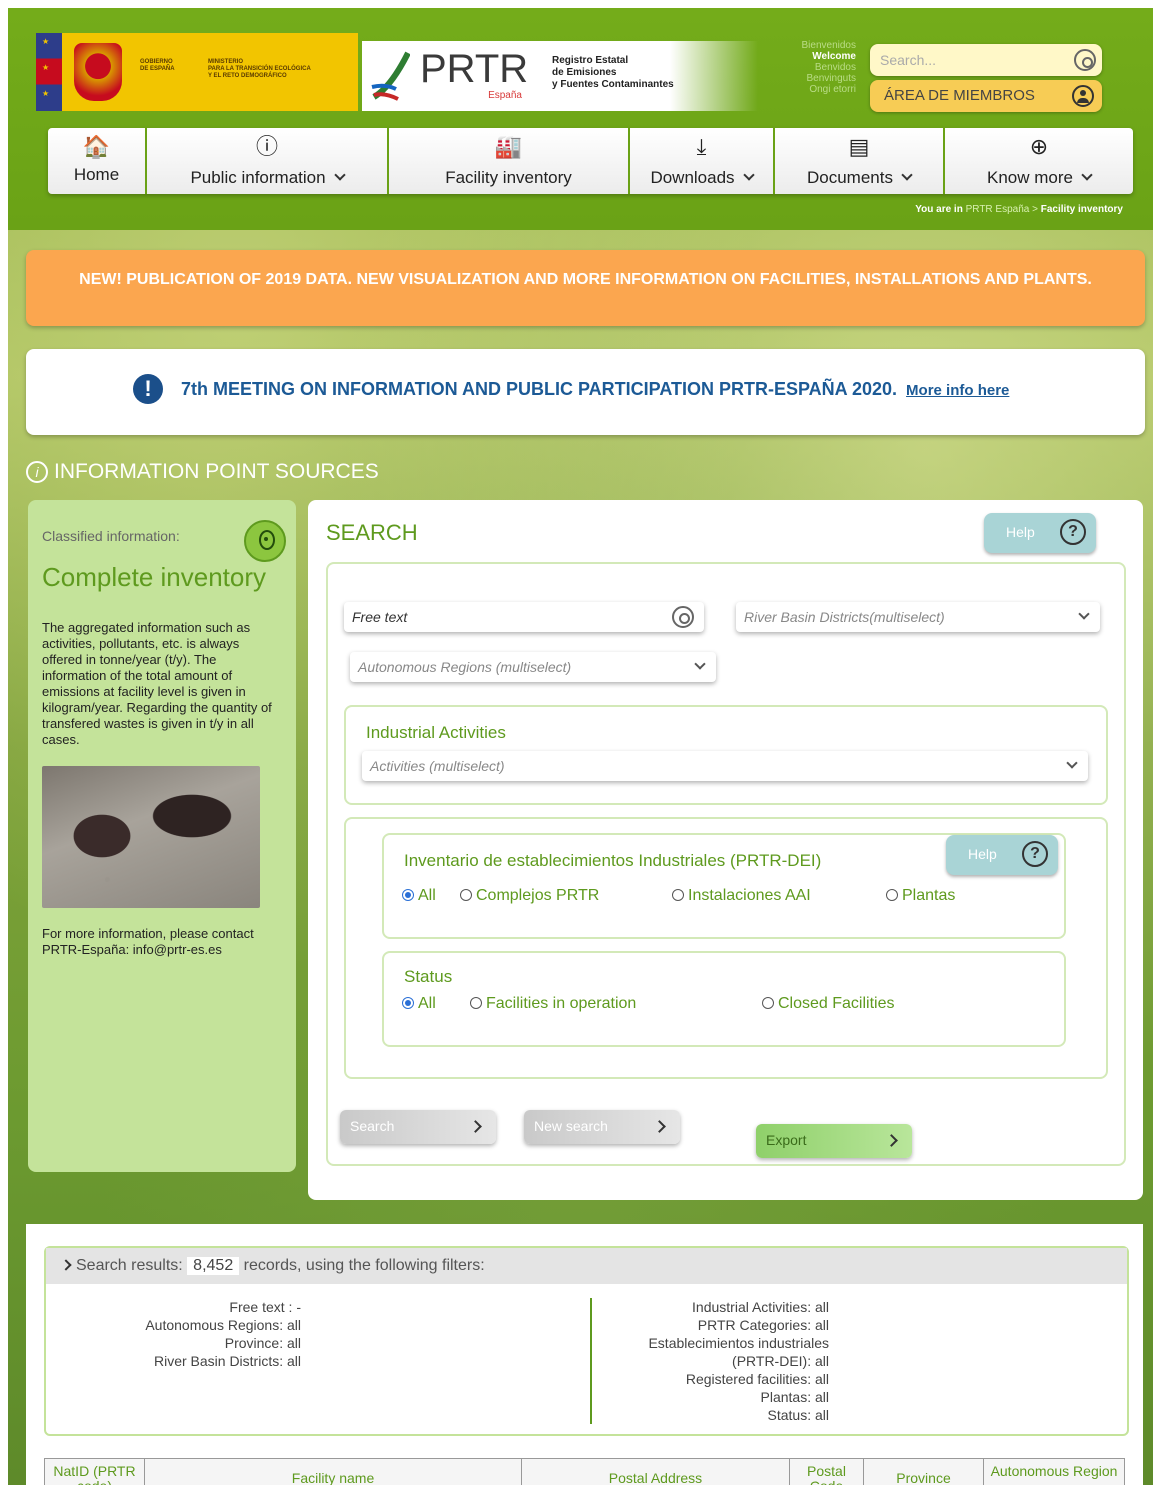  I want to click on filter-item: Plantas: all, so click(794, 1397).